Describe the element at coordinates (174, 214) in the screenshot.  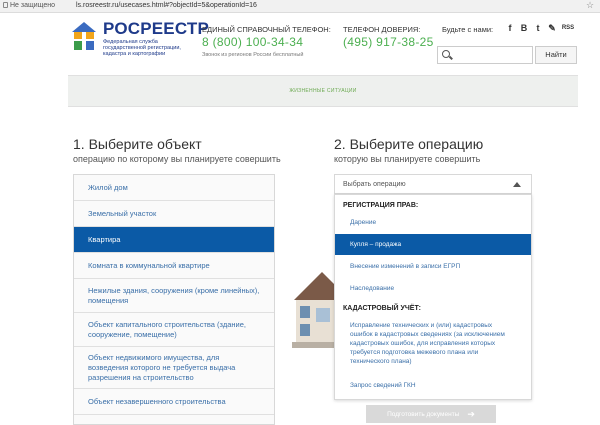
I see `object-item-land: Земельный участок` at that location.